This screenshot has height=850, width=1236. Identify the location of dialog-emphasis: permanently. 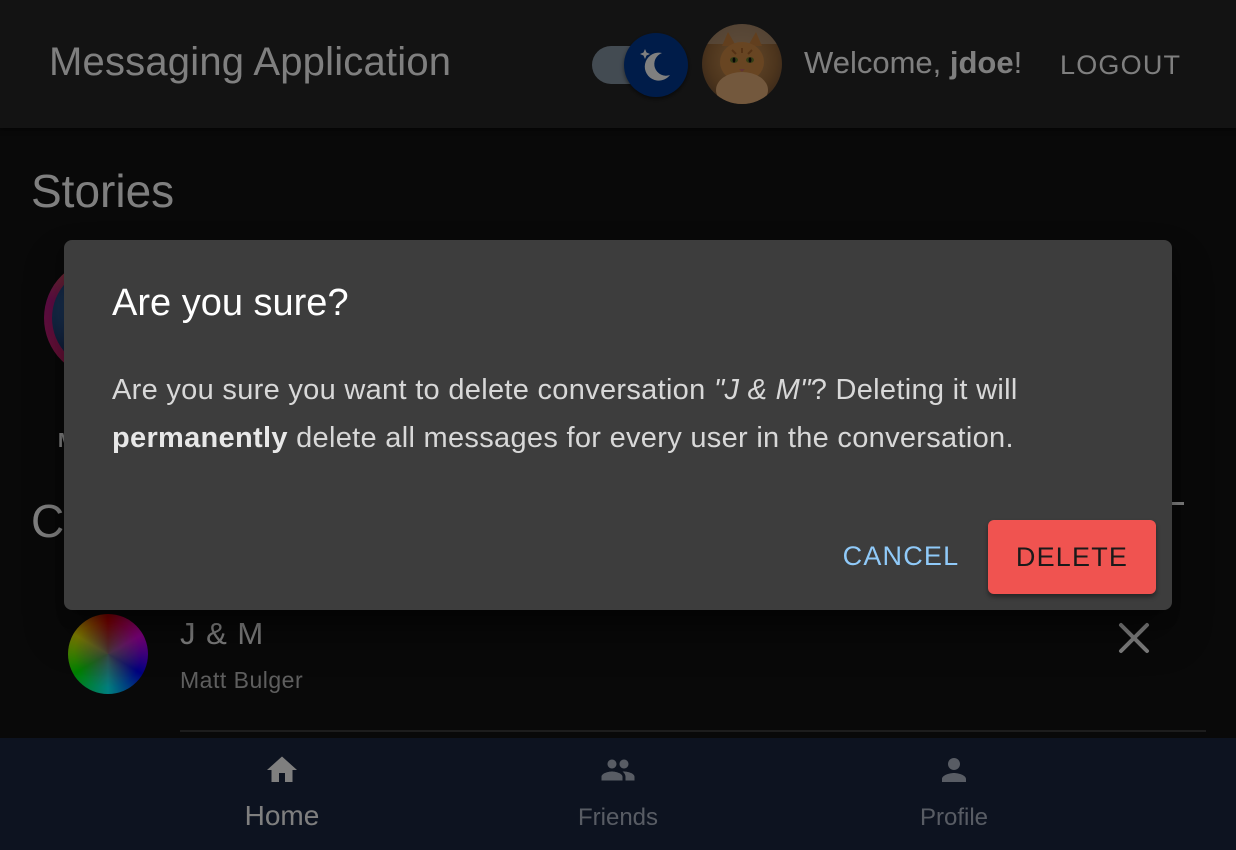
(200, 438).